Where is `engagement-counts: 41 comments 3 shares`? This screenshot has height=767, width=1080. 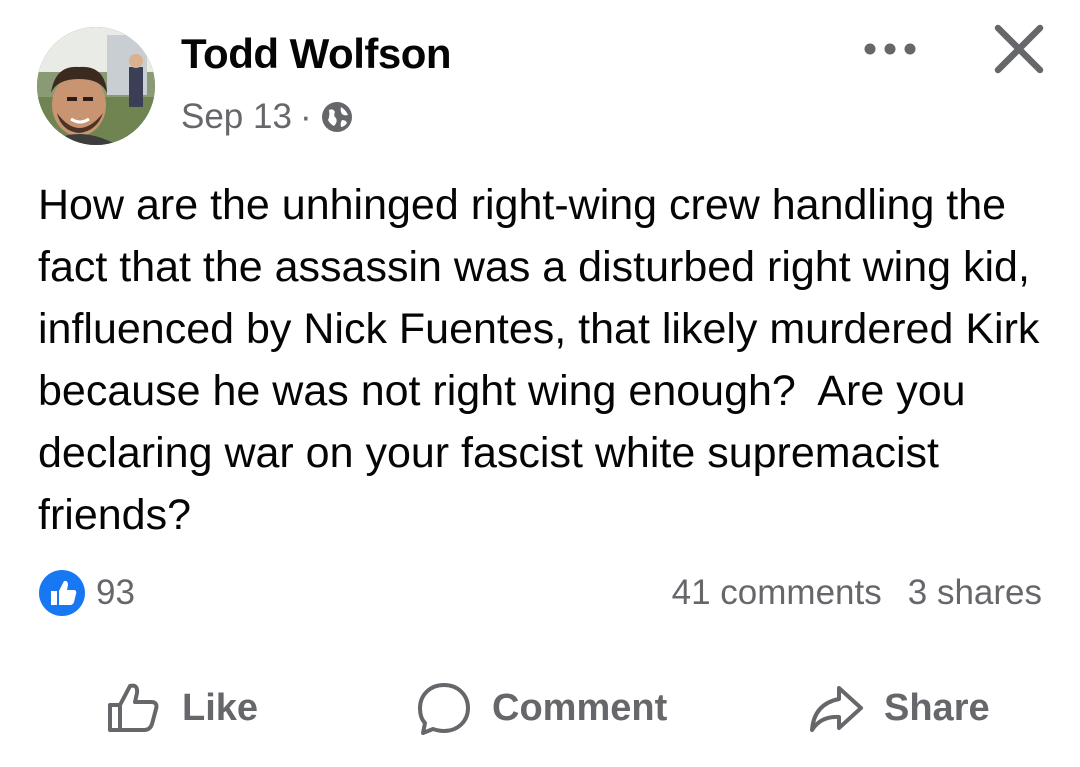
engagement-counts: 41 comments 3 shares is located at coordinates (857, 593).